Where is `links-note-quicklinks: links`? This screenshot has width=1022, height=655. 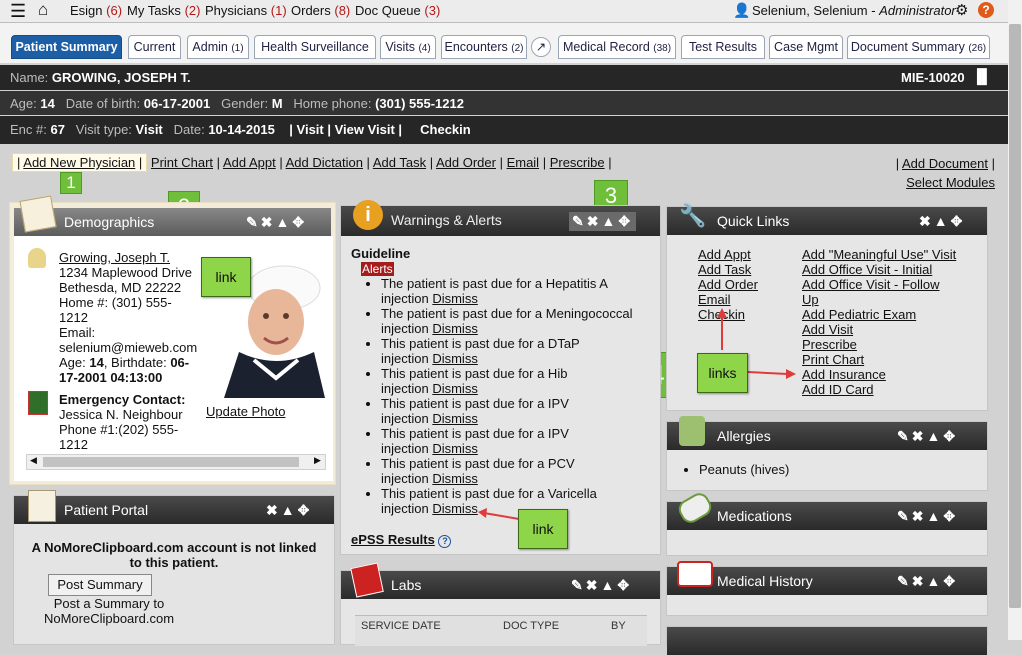 links-note-quicklinks: links is located at coordinates (722, 373).